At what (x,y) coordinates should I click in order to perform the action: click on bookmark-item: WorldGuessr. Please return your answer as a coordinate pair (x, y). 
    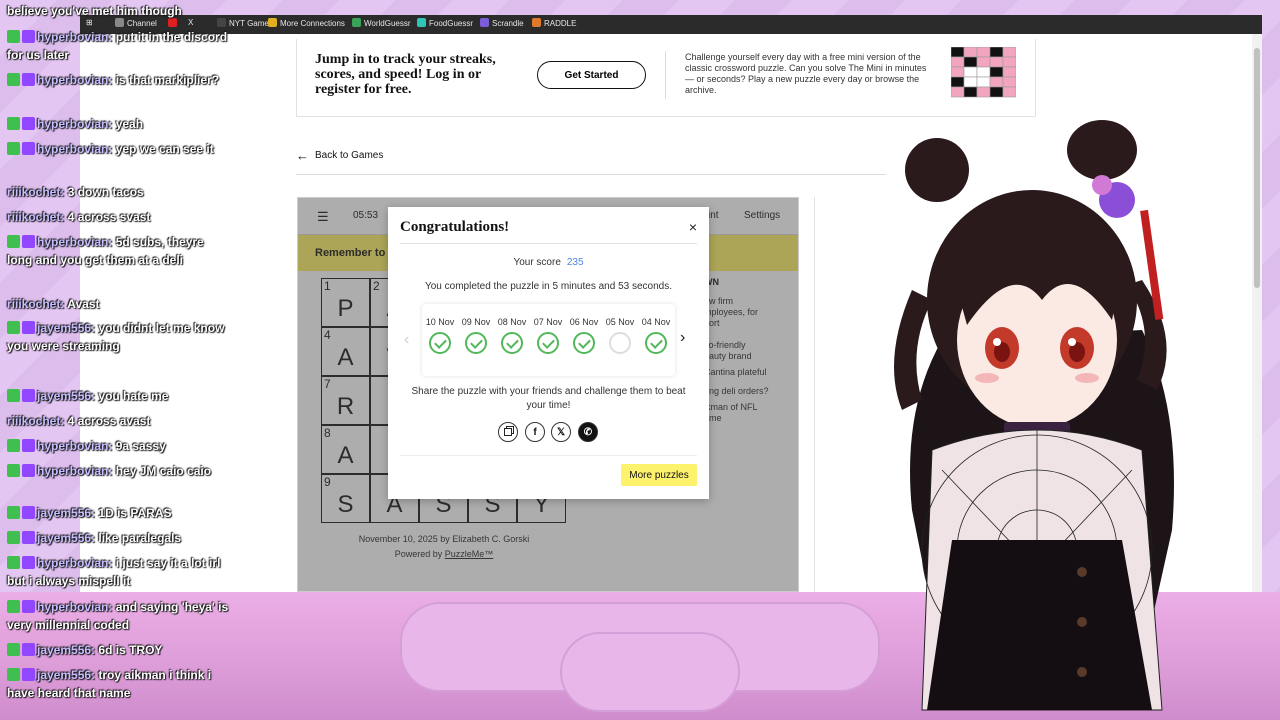
    Looking at the image, I should click on (381, 23).